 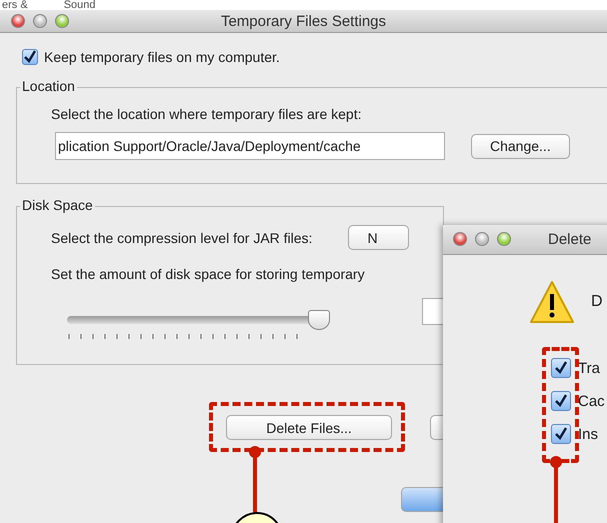 What do you see at coordinates (589, 368) in the screenshot?
I see `option-label: Tra` at bounding box center [589, 368].